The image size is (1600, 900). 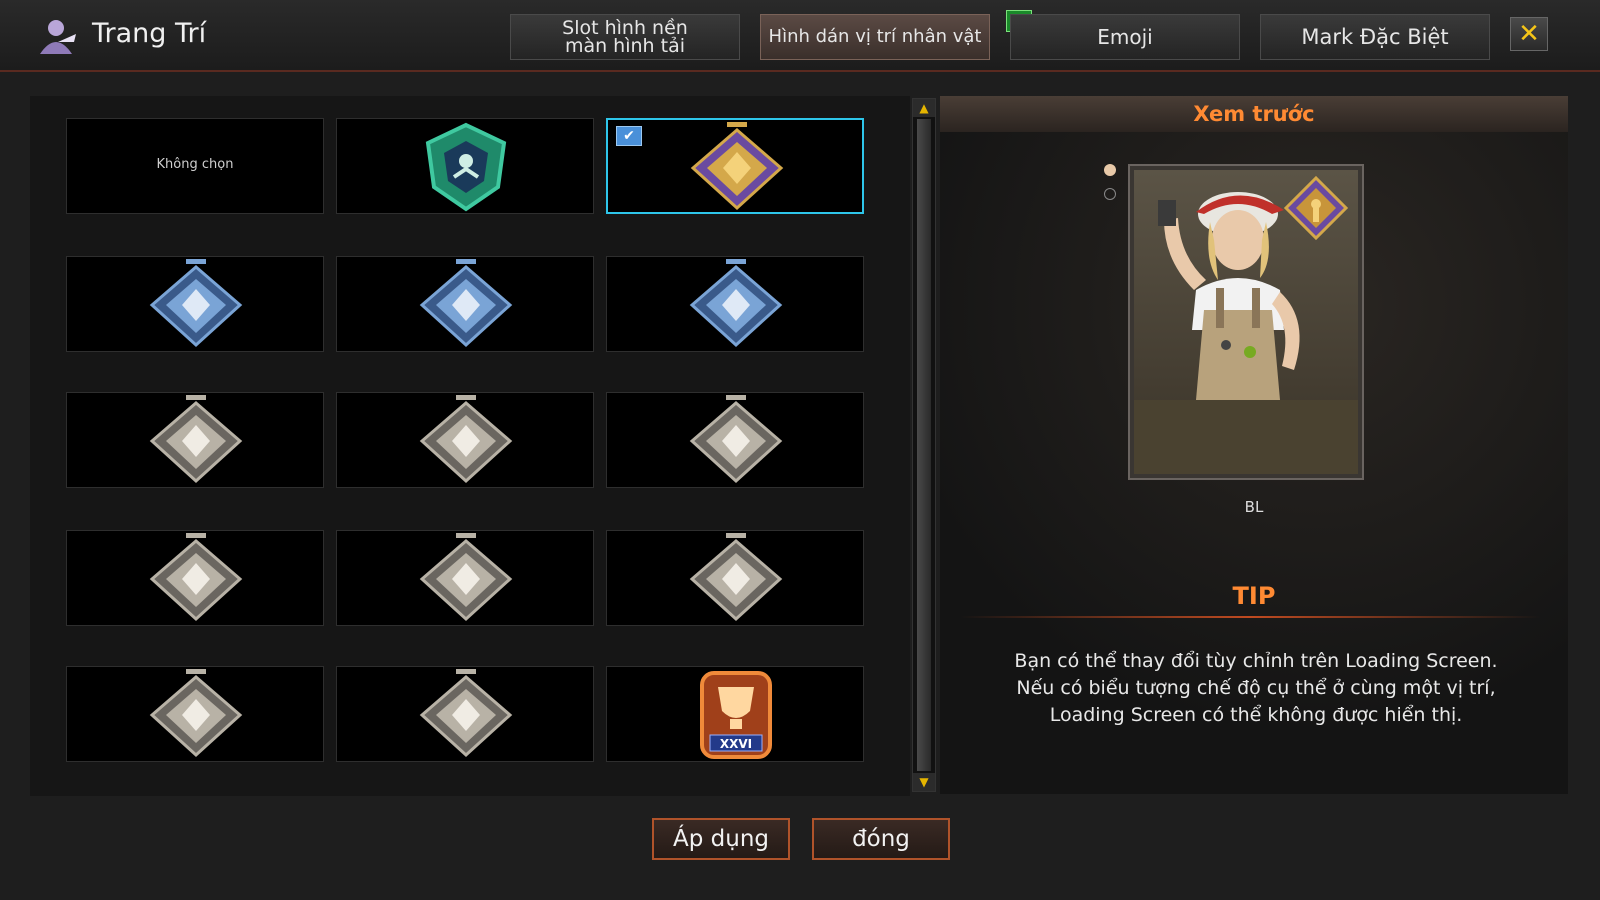 I want to click on tip-title: TIP, so click(x=1254, y=596).